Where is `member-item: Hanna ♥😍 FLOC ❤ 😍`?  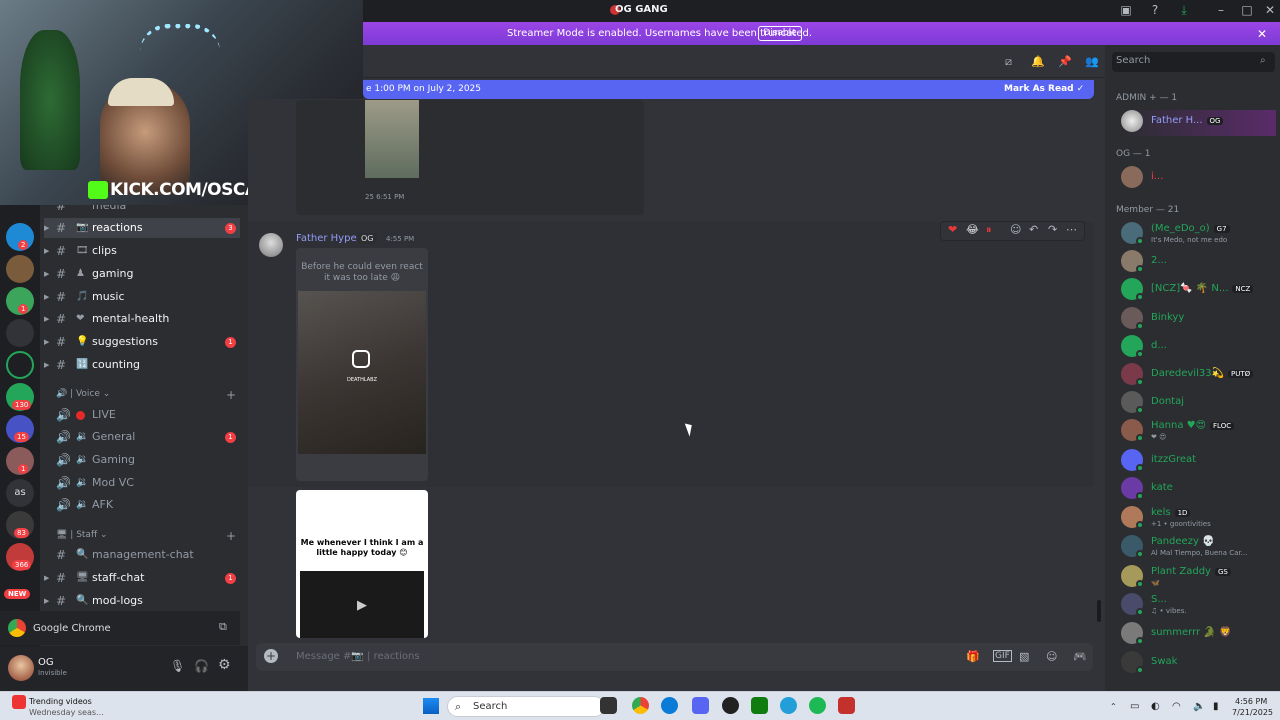 member-item: Hanna ♥😍 FLOC ❤ 😍 is located at coordinates (1200, 432).